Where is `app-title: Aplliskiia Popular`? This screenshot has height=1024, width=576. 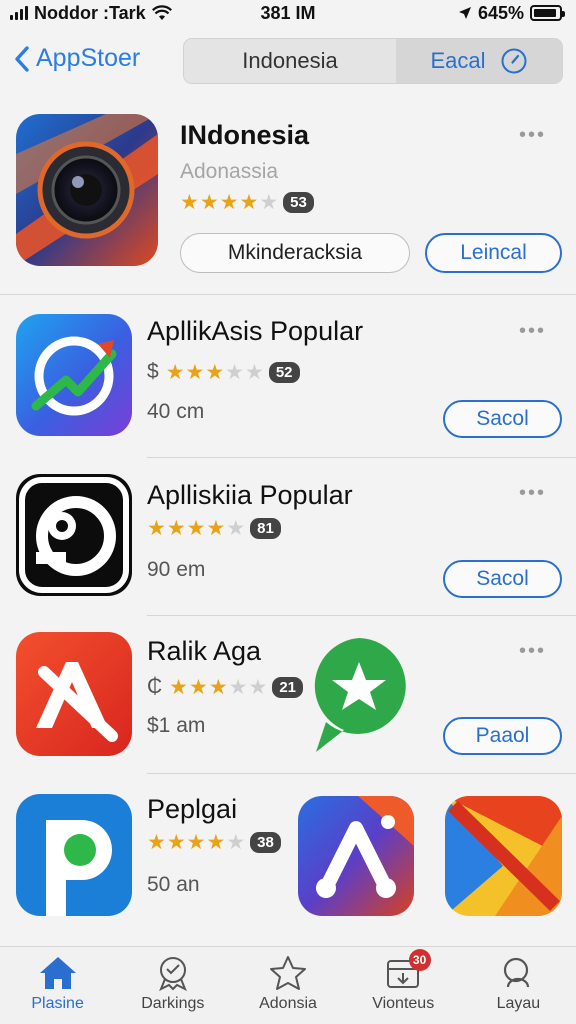 app-title: Aplliskiia Popular is located at coordinates (250, 495).